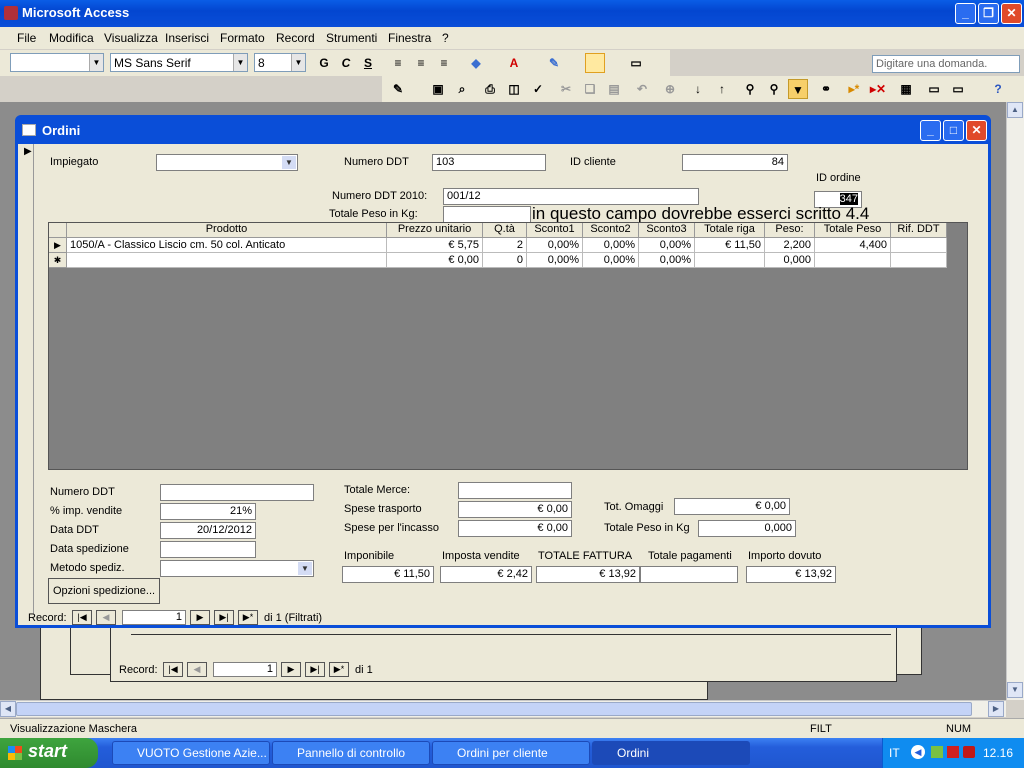 Image resolution: width=1024 pixels, height=768 pixels. Describe the element at coordinates (826, 89) in the screenshot. I see `find-icon: ⚭` at that location.